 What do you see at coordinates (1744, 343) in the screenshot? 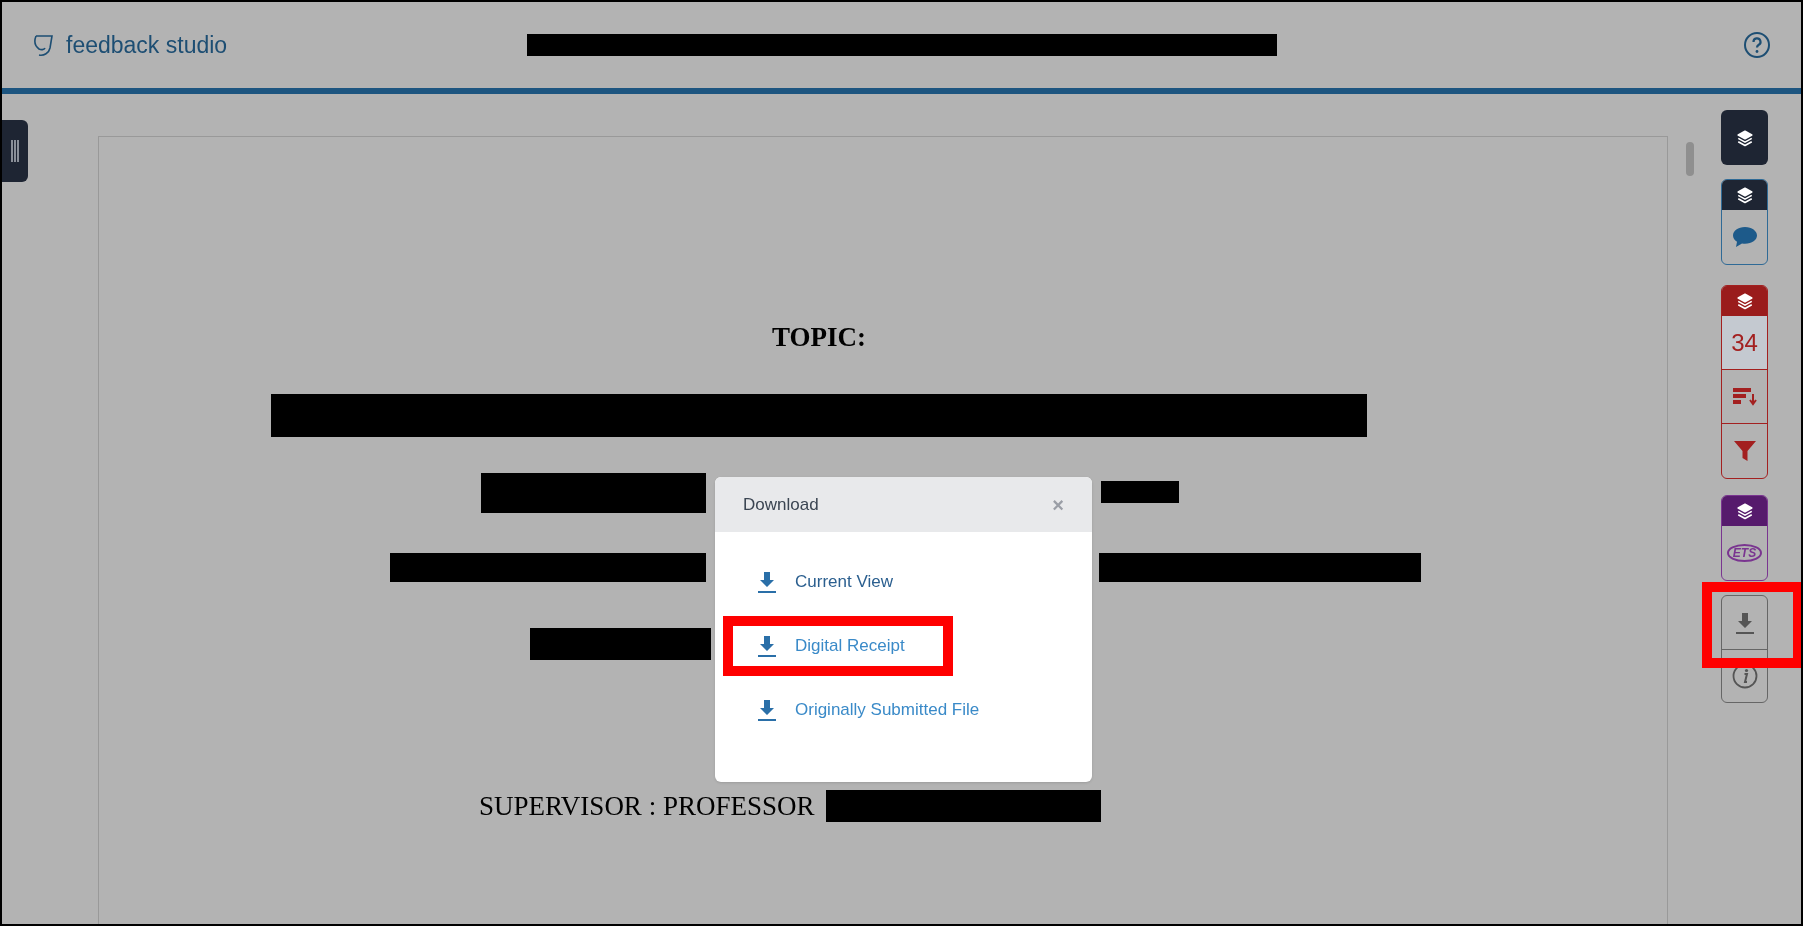
I see `score-button: 34` at bounding box center [1744, 343].